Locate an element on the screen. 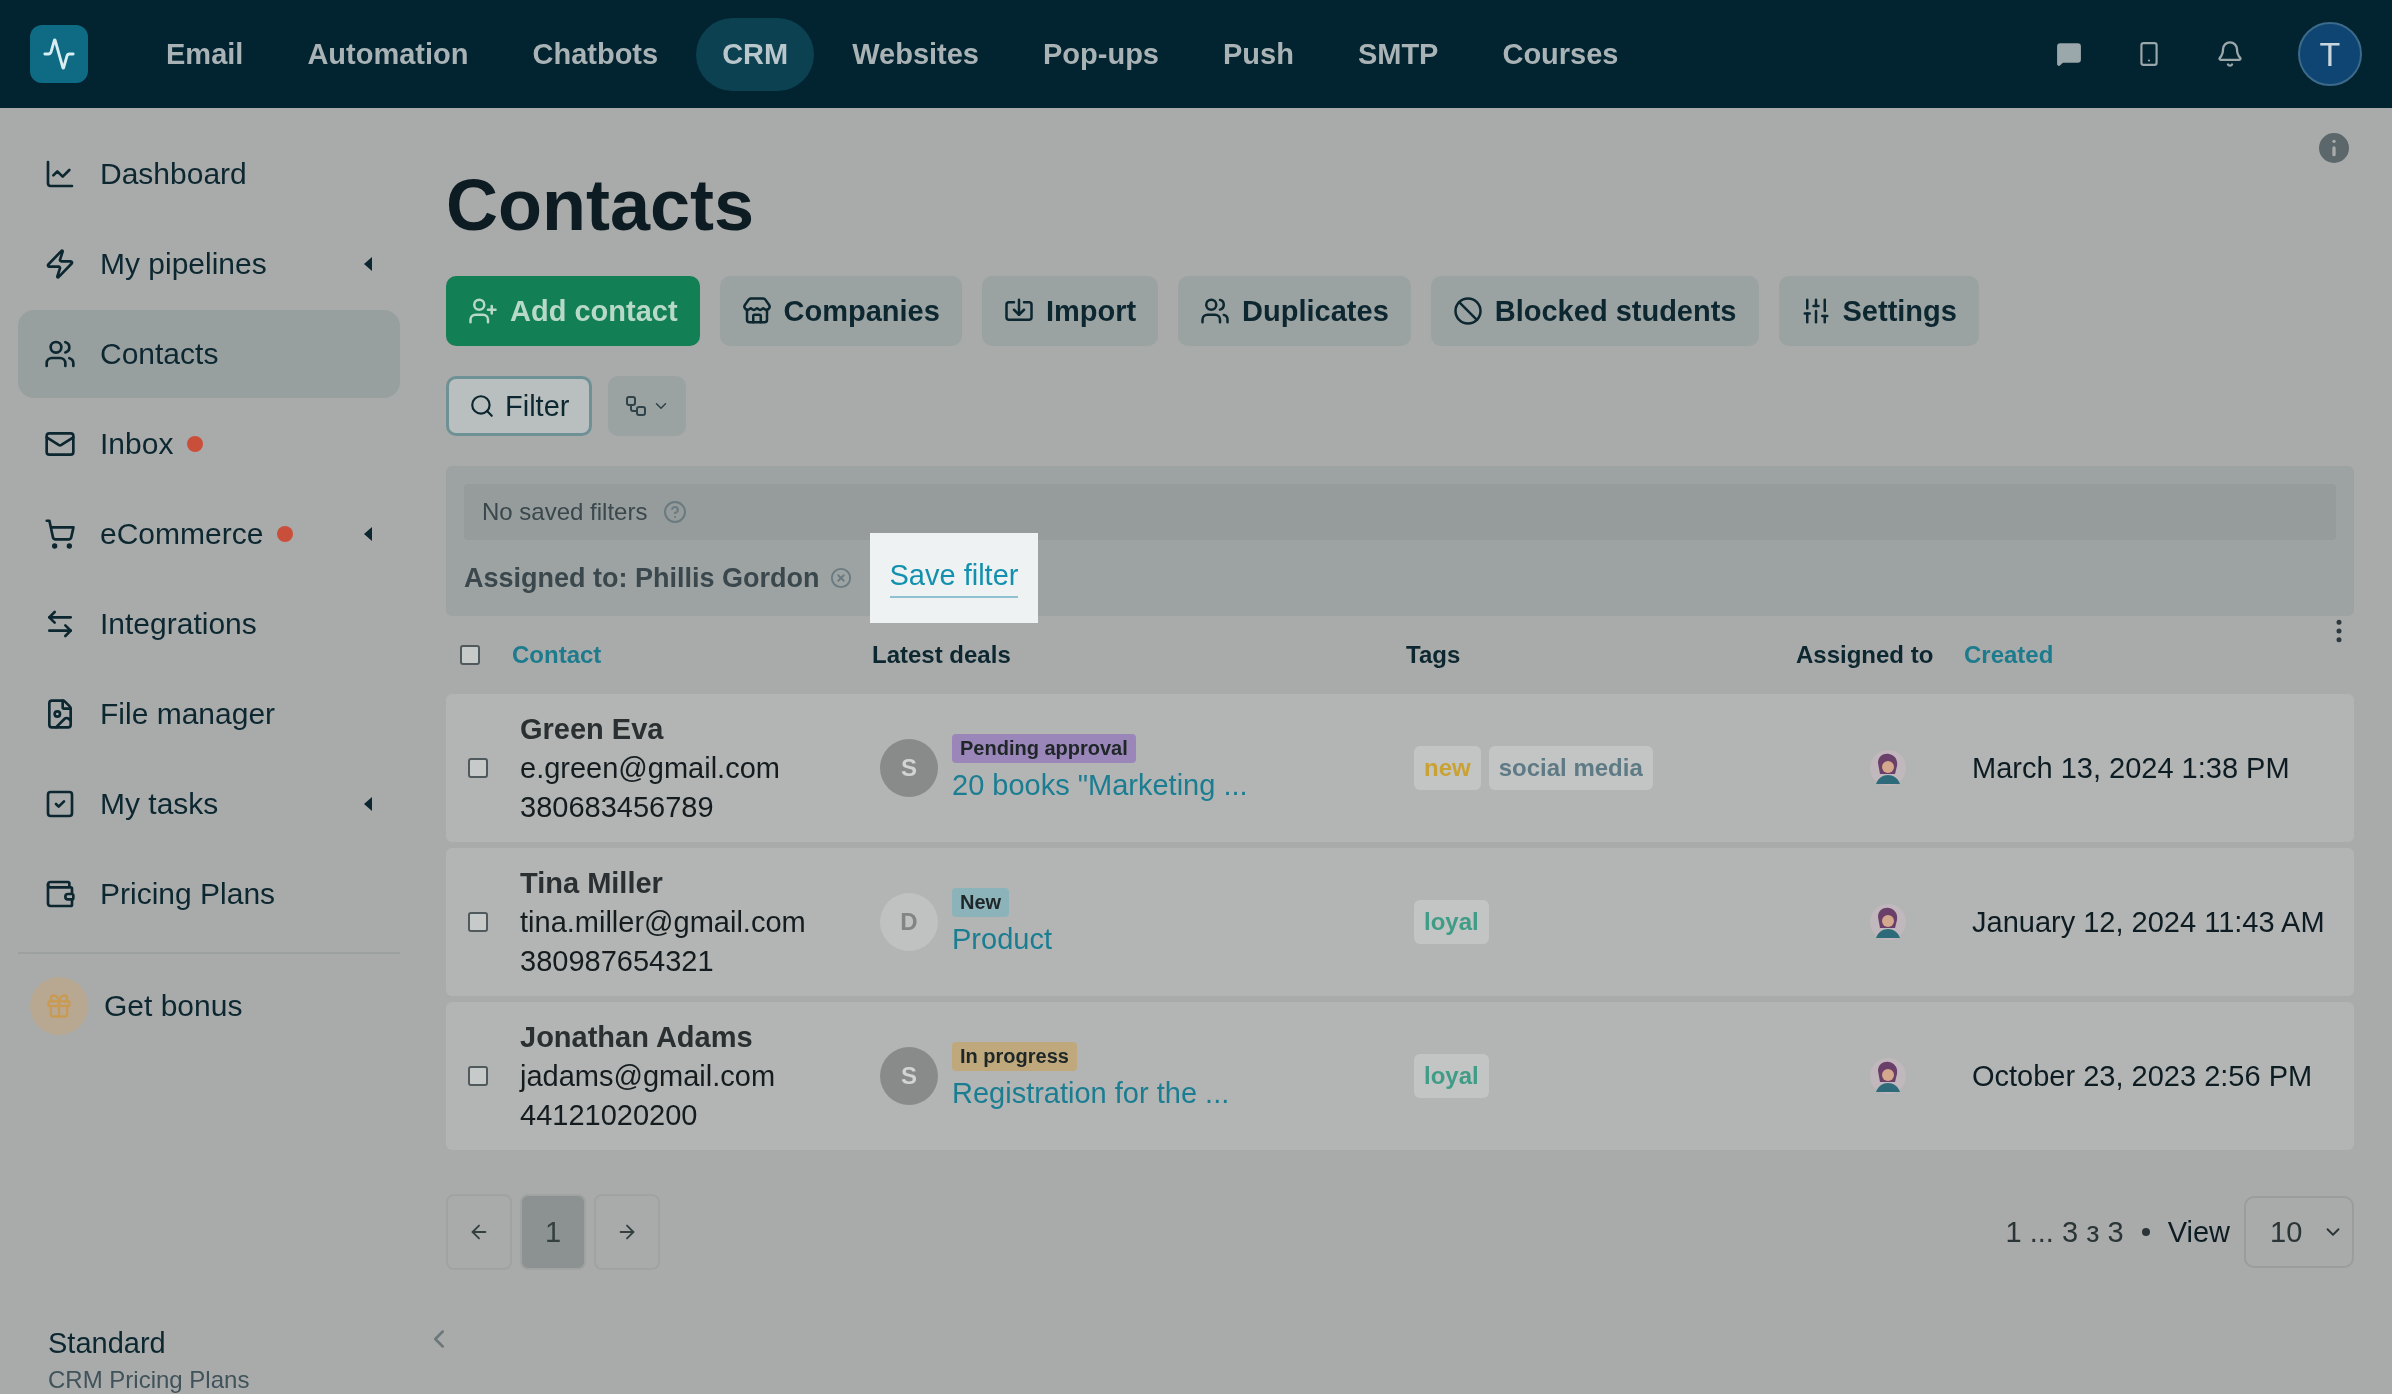 The width and height of the screenshot is (2392, 1394). tag: social media is located at coordinates (1570, 768).